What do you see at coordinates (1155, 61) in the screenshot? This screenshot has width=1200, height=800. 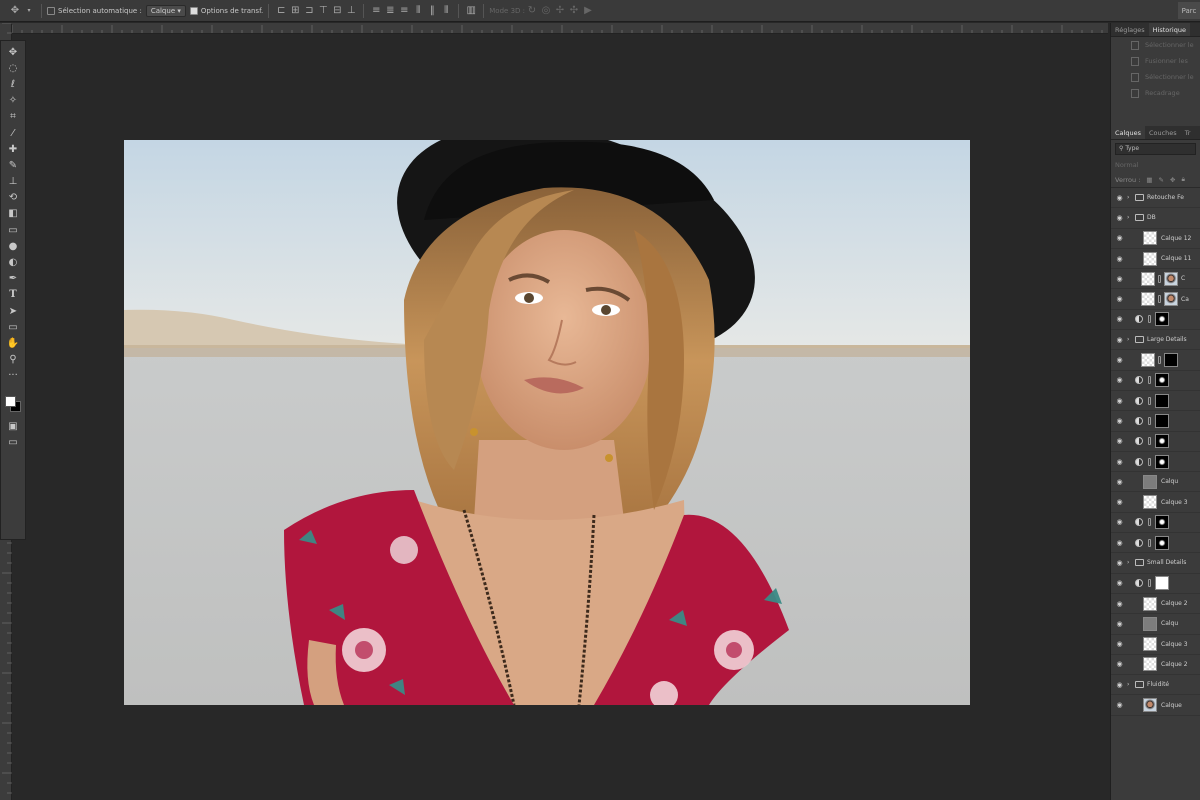 I see `history-item: Fusionner les` at bounding box center [1155, 61].